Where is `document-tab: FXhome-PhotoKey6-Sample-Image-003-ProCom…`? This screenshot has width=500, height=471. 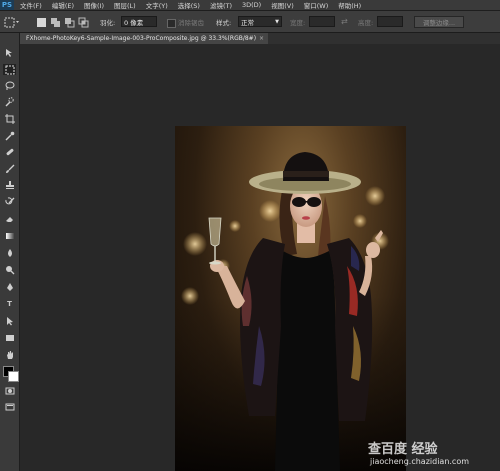
document-tab: FXhome-PhotoKey6-Sample-Image-003-ProCom… is located at coordinates (144, 38).